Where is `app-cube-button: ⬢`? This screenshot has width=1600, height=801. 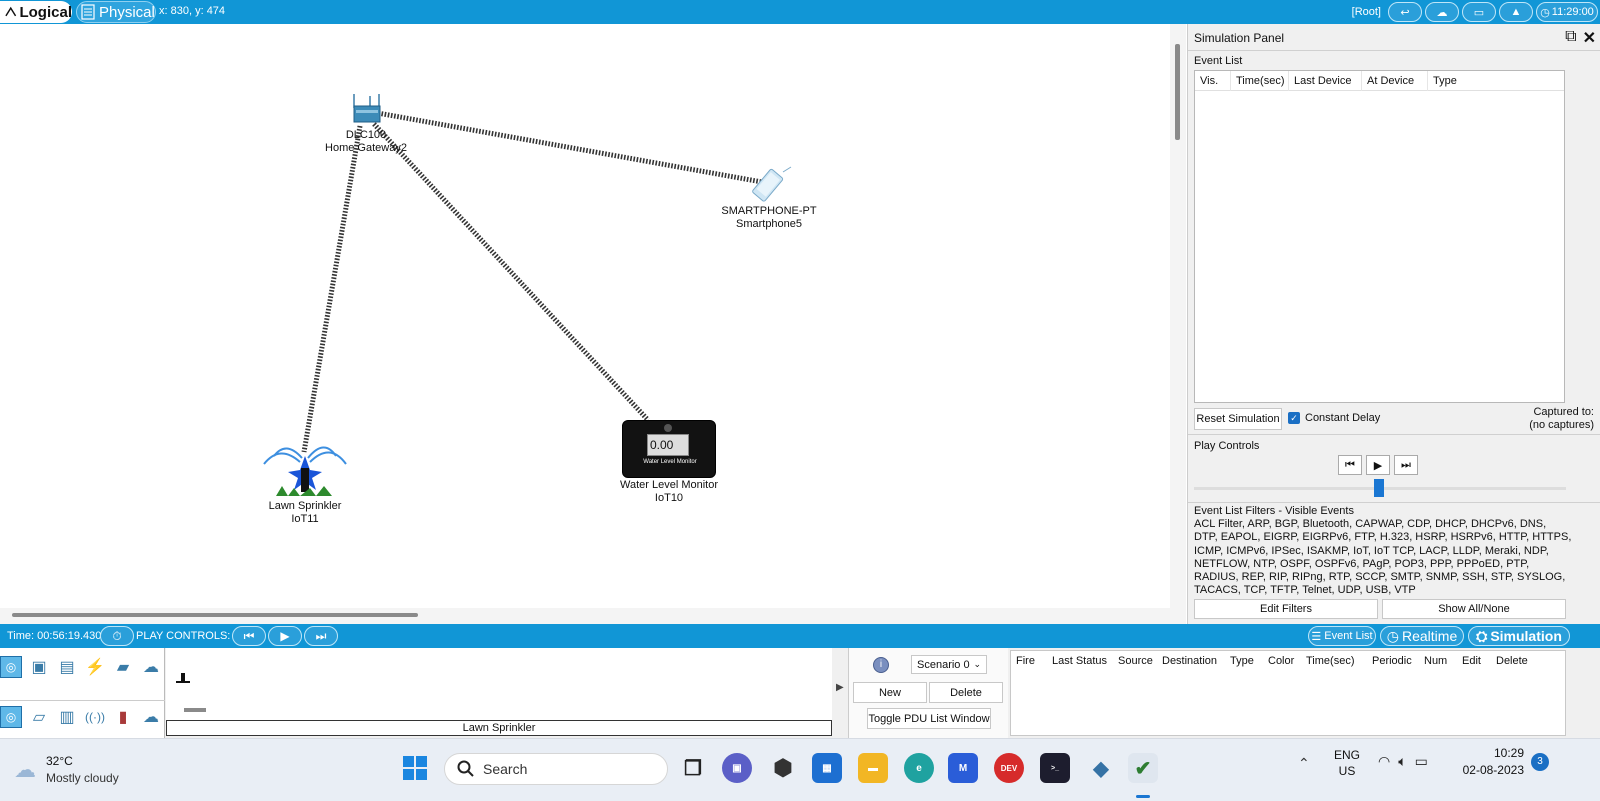
app-cube-button: ⬢ is located at coordinates (783, 768).